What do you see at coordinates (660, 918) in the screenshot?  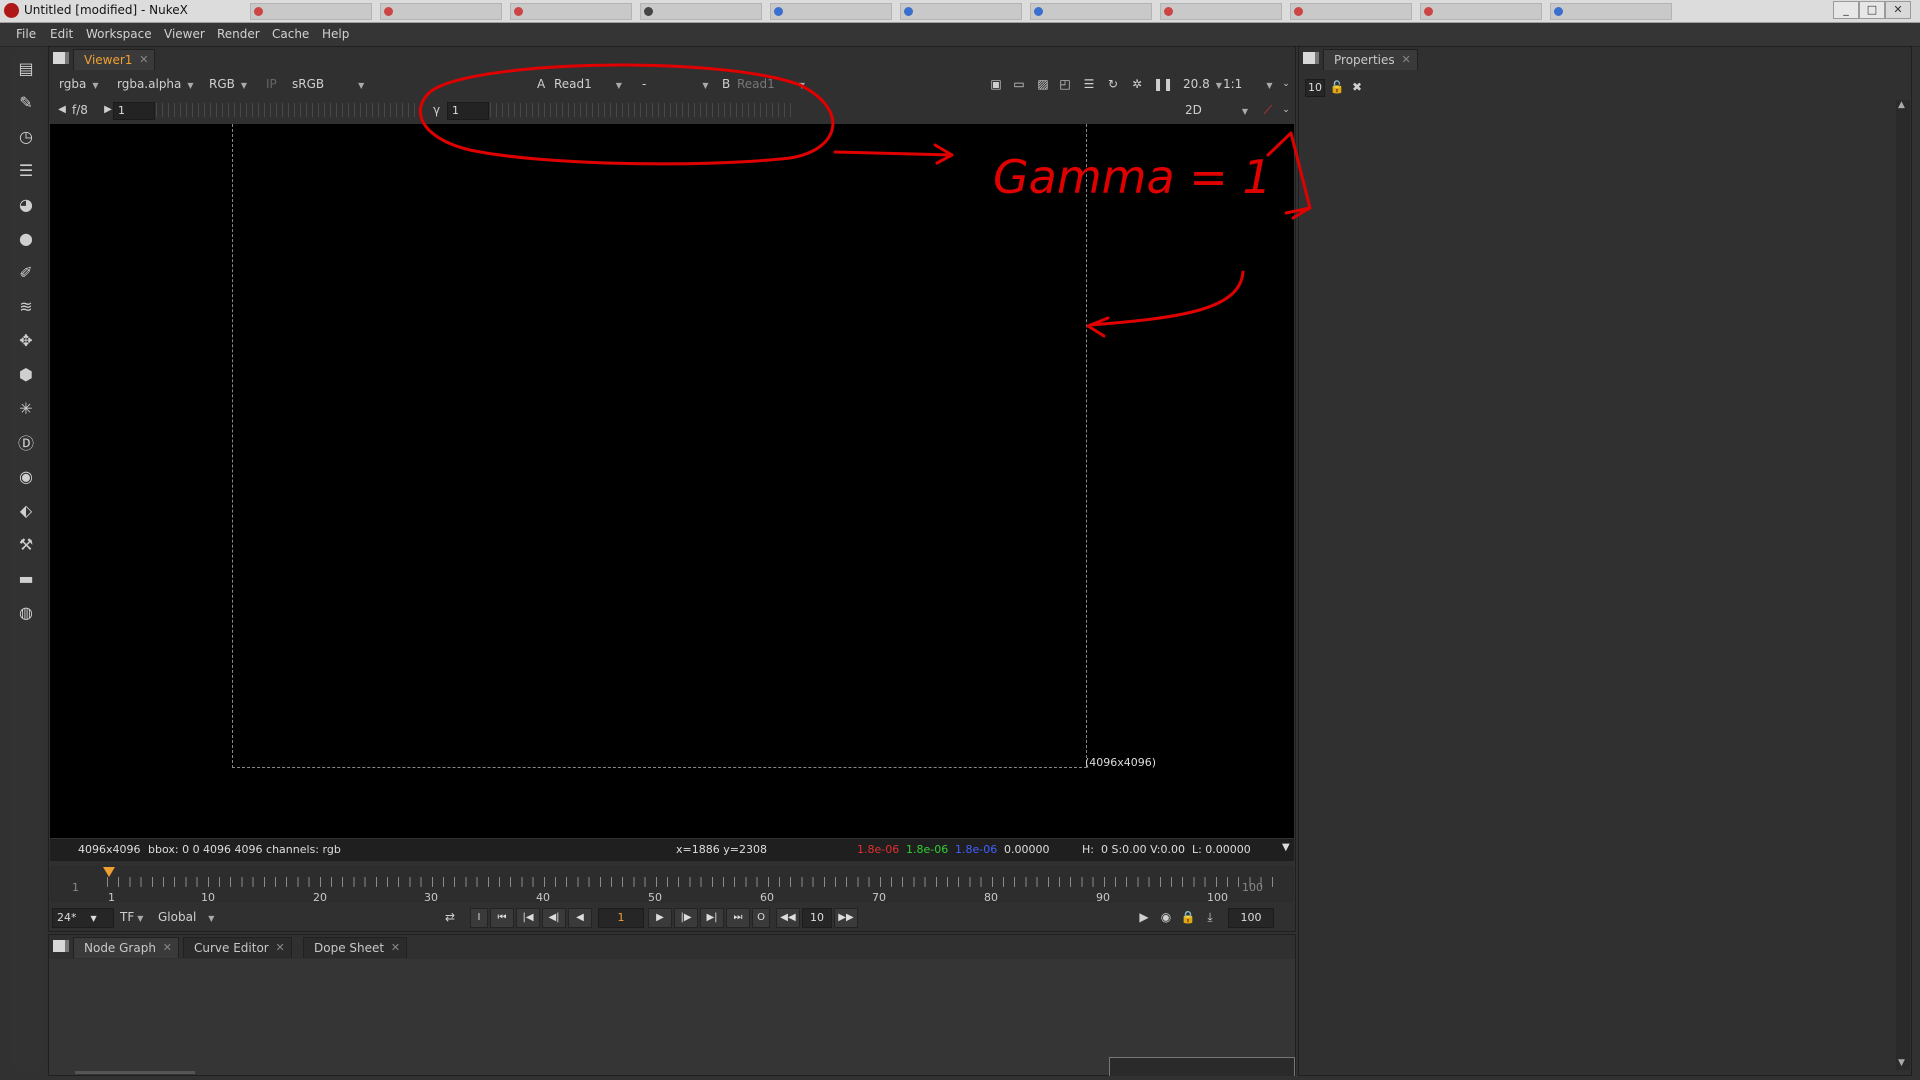 I see `play-forward-icon: ▶` at bounding box center [660, 918].